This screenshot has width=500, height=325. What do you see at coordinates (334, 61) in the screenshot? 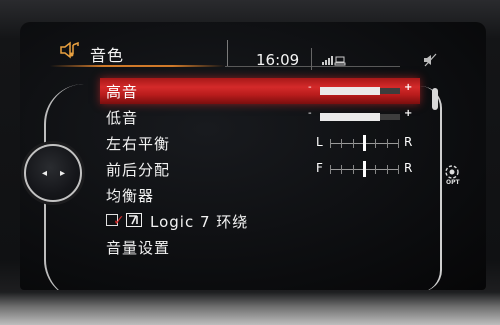
I see `signal-phone-icon` at bounding box center [334, 61].